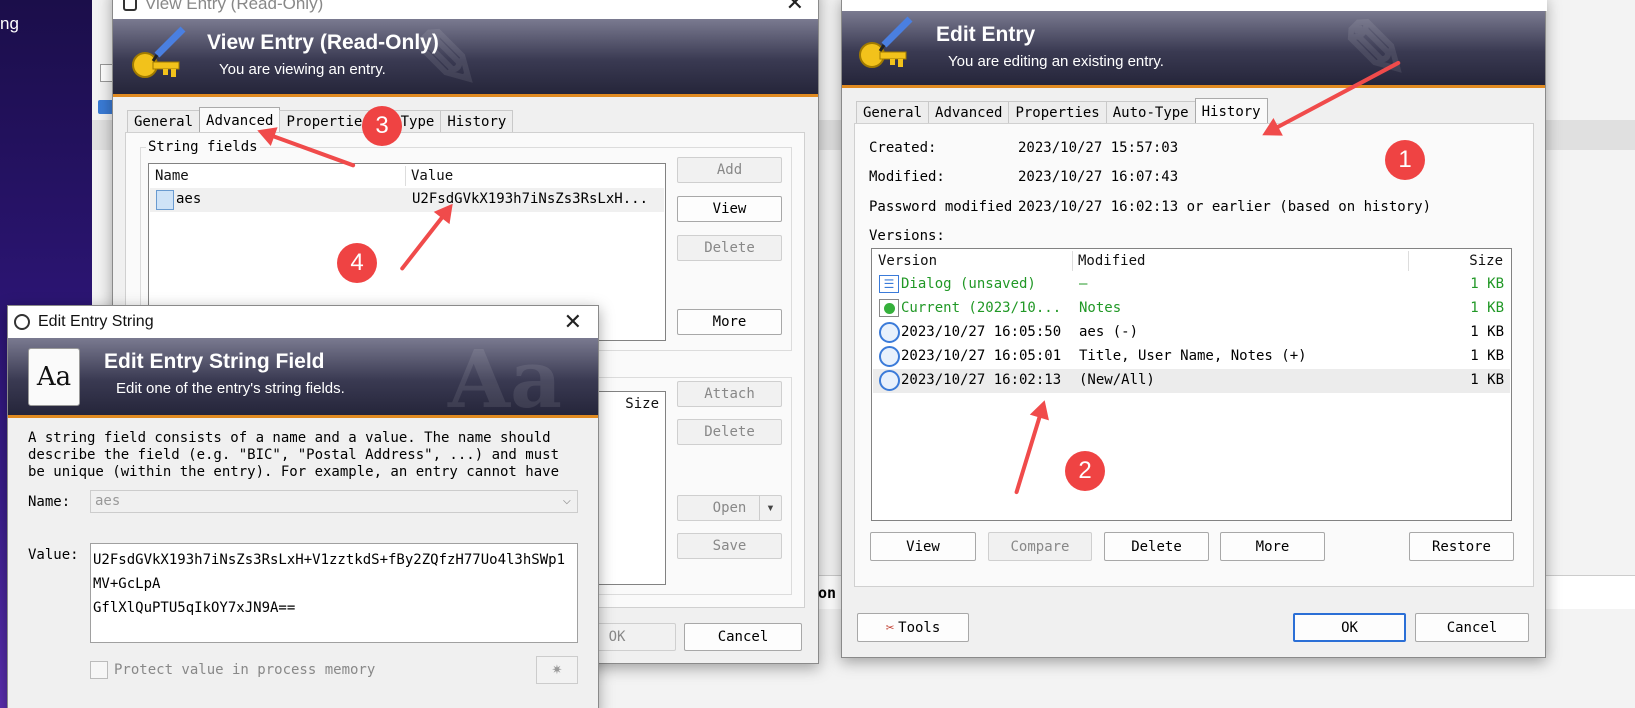 The image size is (1635, 708). What do you see at coordinates (567, 500) in the screenshot?
I see `chevron-down-icon: ⌵` at bounding box center [567, 500].